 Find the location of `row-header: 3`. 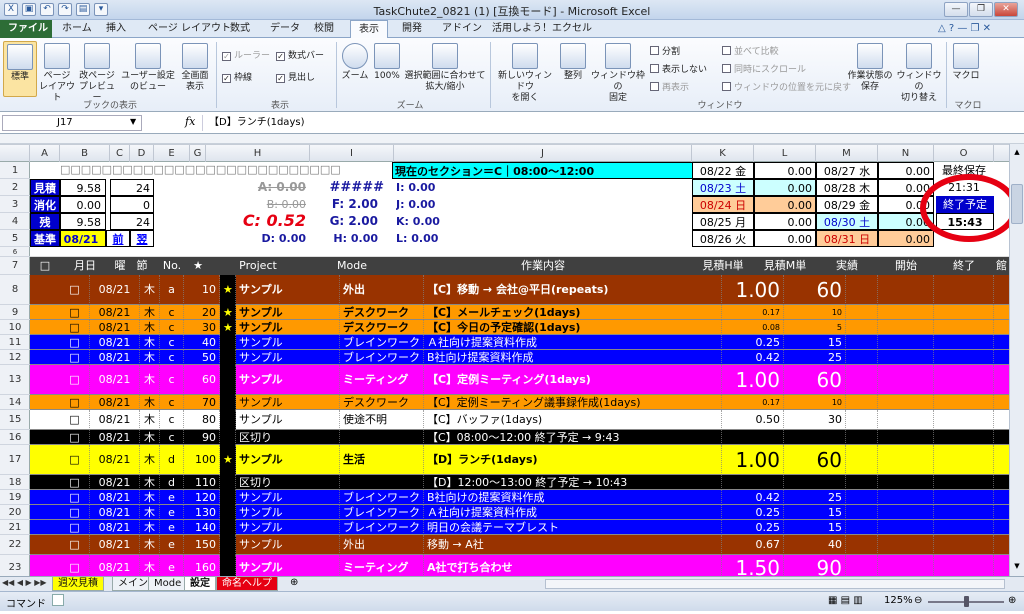

row-header: 3 is located at coordinates (15, 204).